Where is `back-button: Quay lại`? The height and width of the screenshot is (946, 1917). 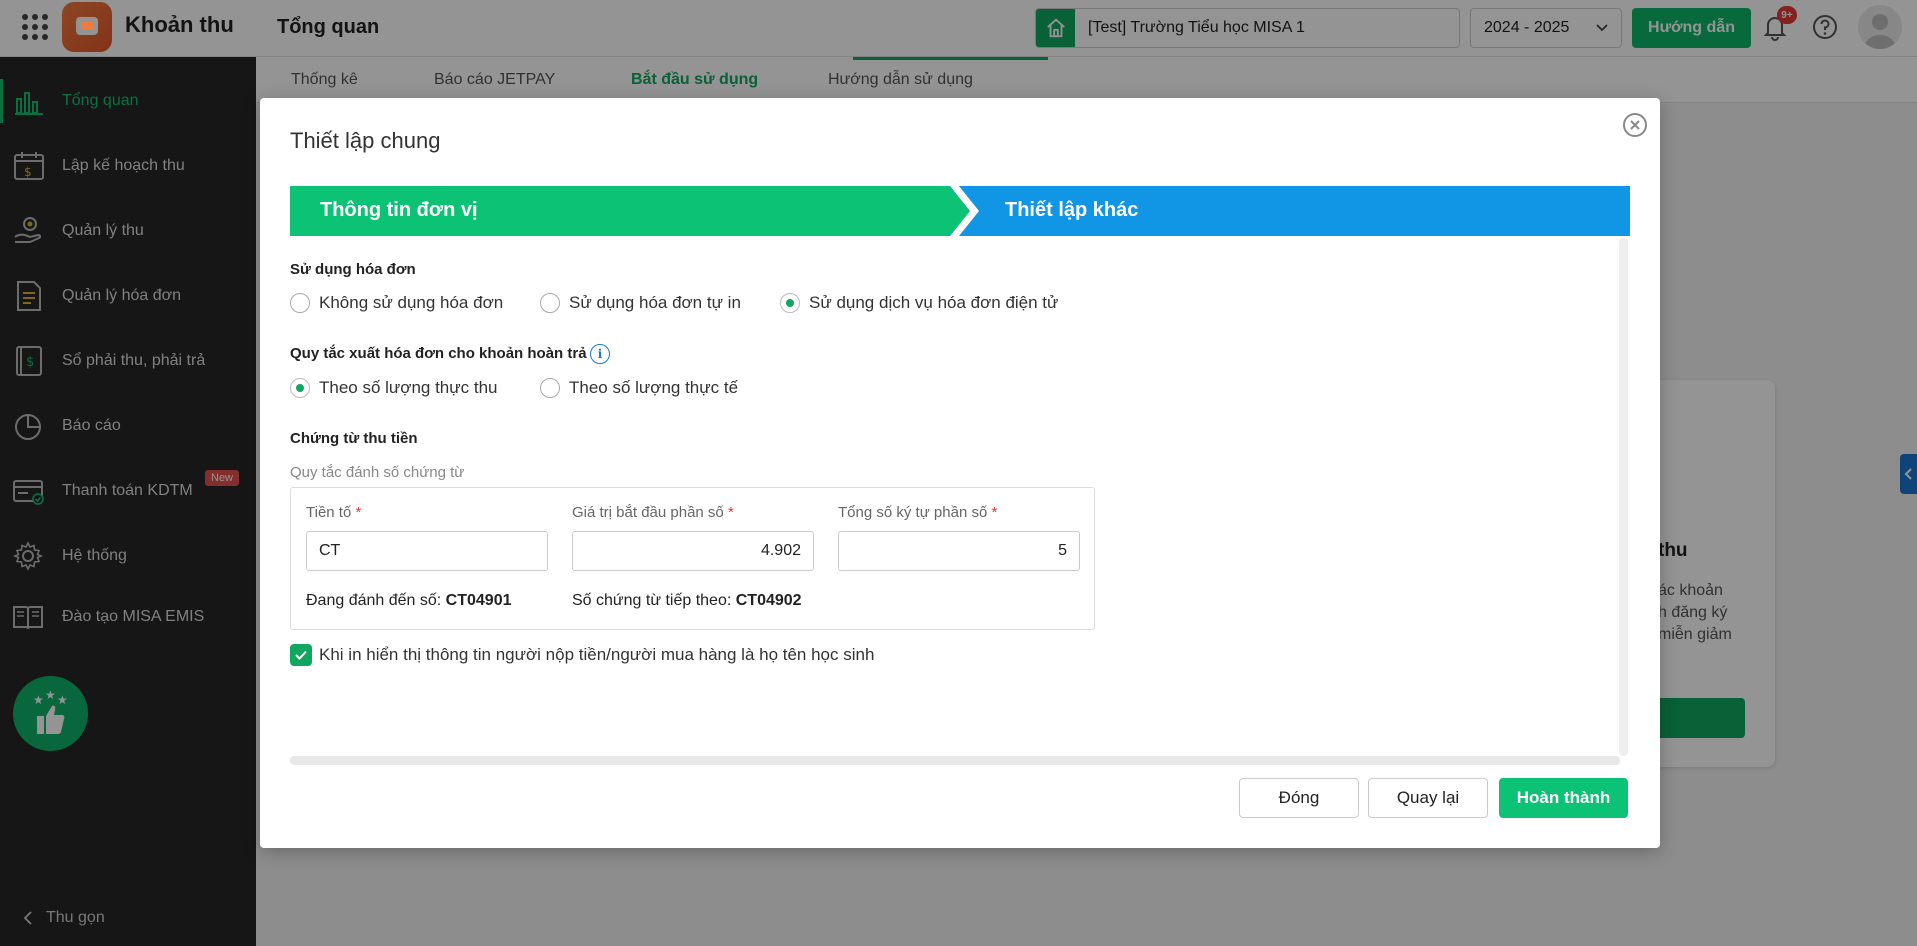
back-button: Quay lại is located at coordinates (1428, 798).